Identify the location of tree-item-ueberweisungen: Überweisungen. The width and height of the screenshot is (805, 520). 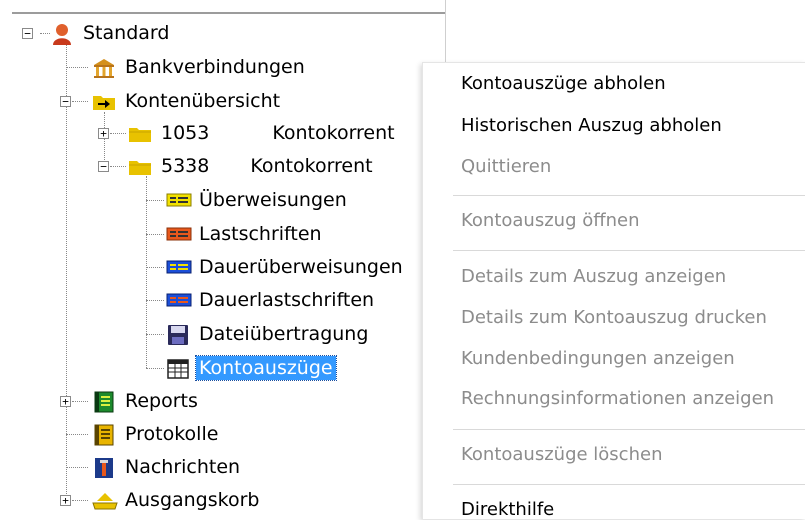
(258, 200).